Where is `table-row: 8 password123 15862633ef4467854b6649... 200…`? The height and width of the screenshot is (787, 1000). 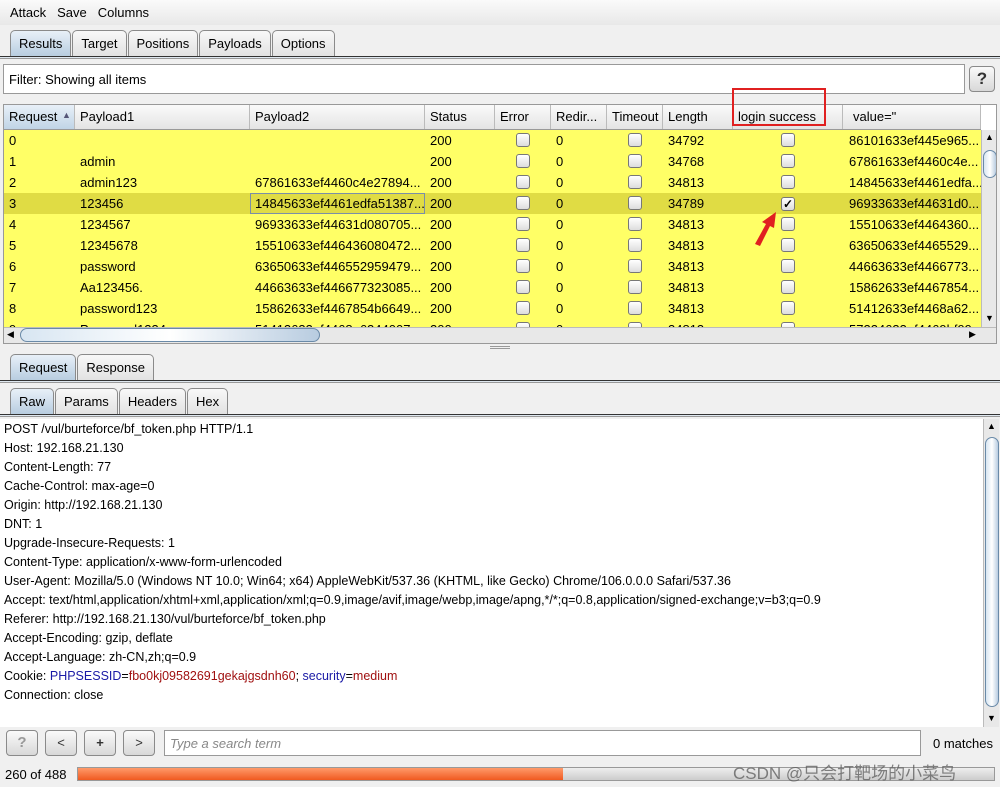 table-row: 8 password123 15862633ef4467854b6649... 200… is located at coordinates (492, 308).